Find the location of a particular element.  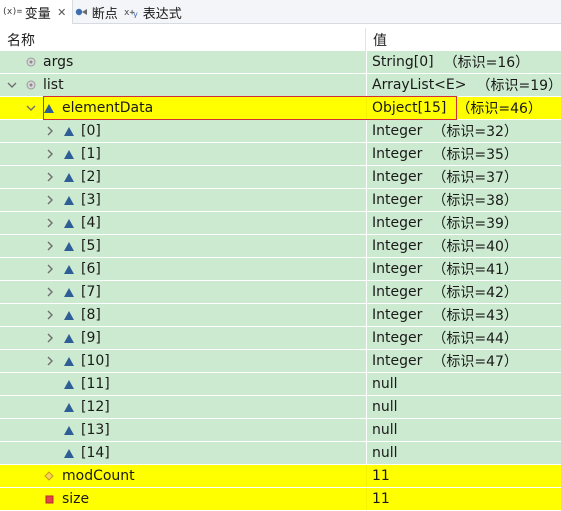

value-cell: Integer （标识=44） is located at coordinates (463, 338).